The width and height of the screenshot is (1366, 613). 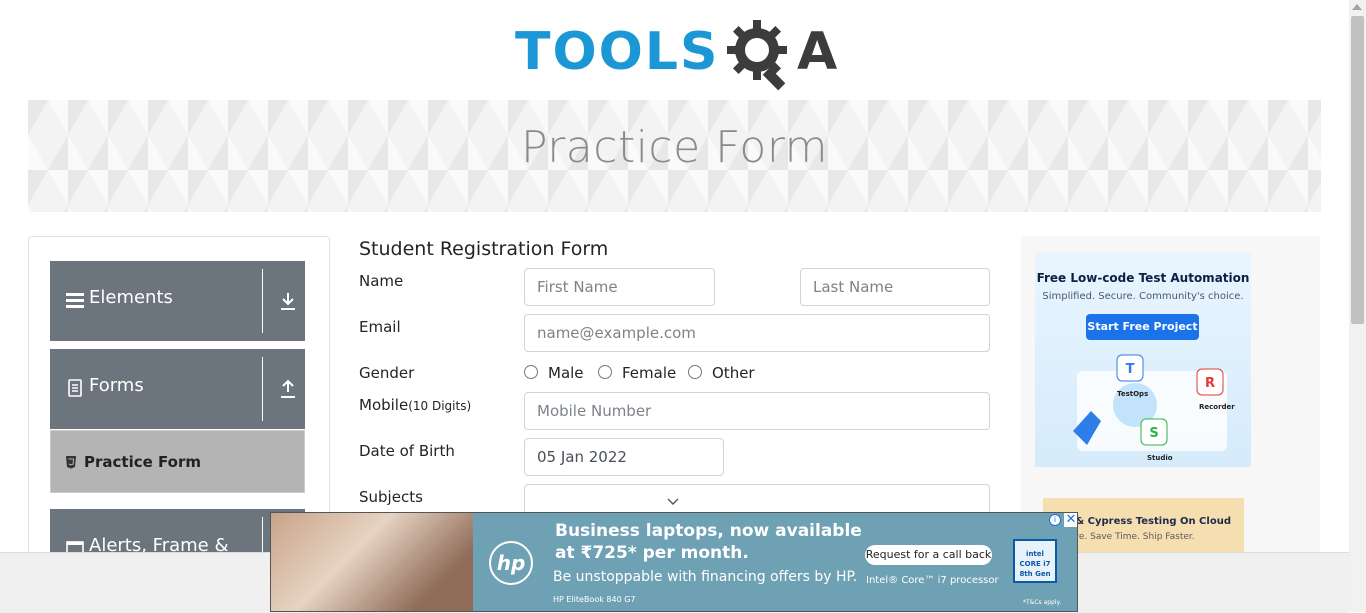 I want to click on svg-text: T, so click(x=1130, y=369).